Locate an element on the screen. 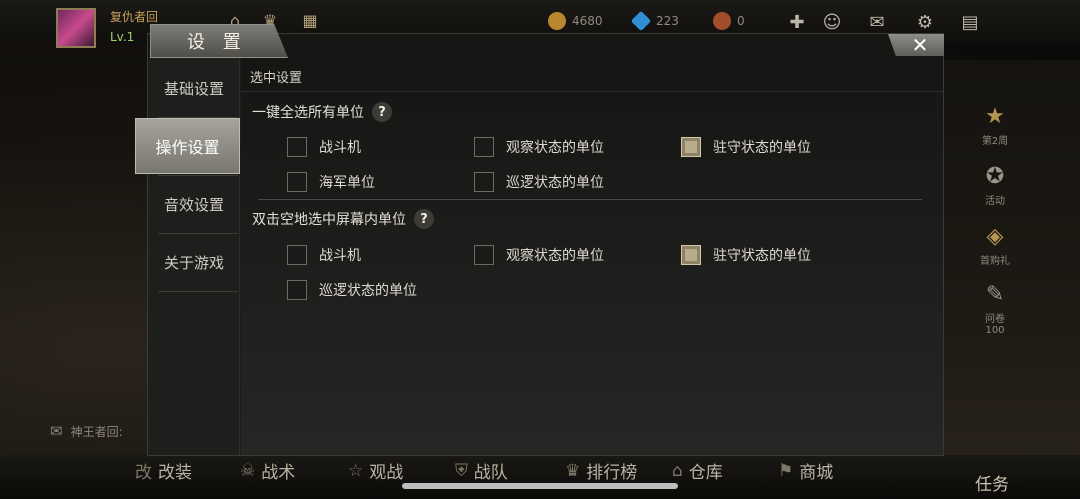 The image size is (1080, 499). gear-icon: ⚙ is located at coordinates (925, 22).